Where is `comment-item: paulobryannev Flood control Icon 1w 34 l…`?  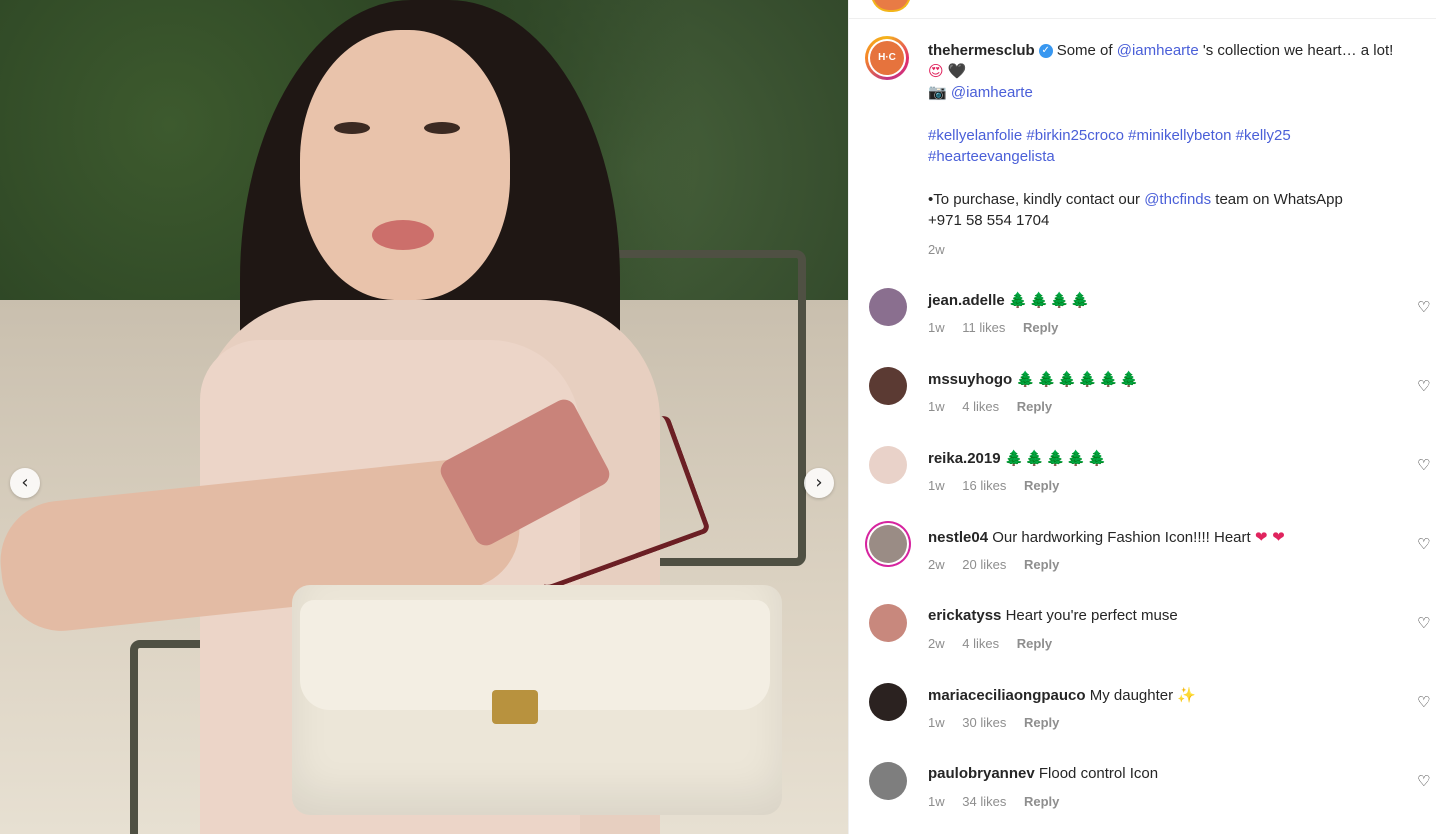
comment-item: paulobryannev Flood control Icon 1w 34 l… is located at coordinates (1147, 797).